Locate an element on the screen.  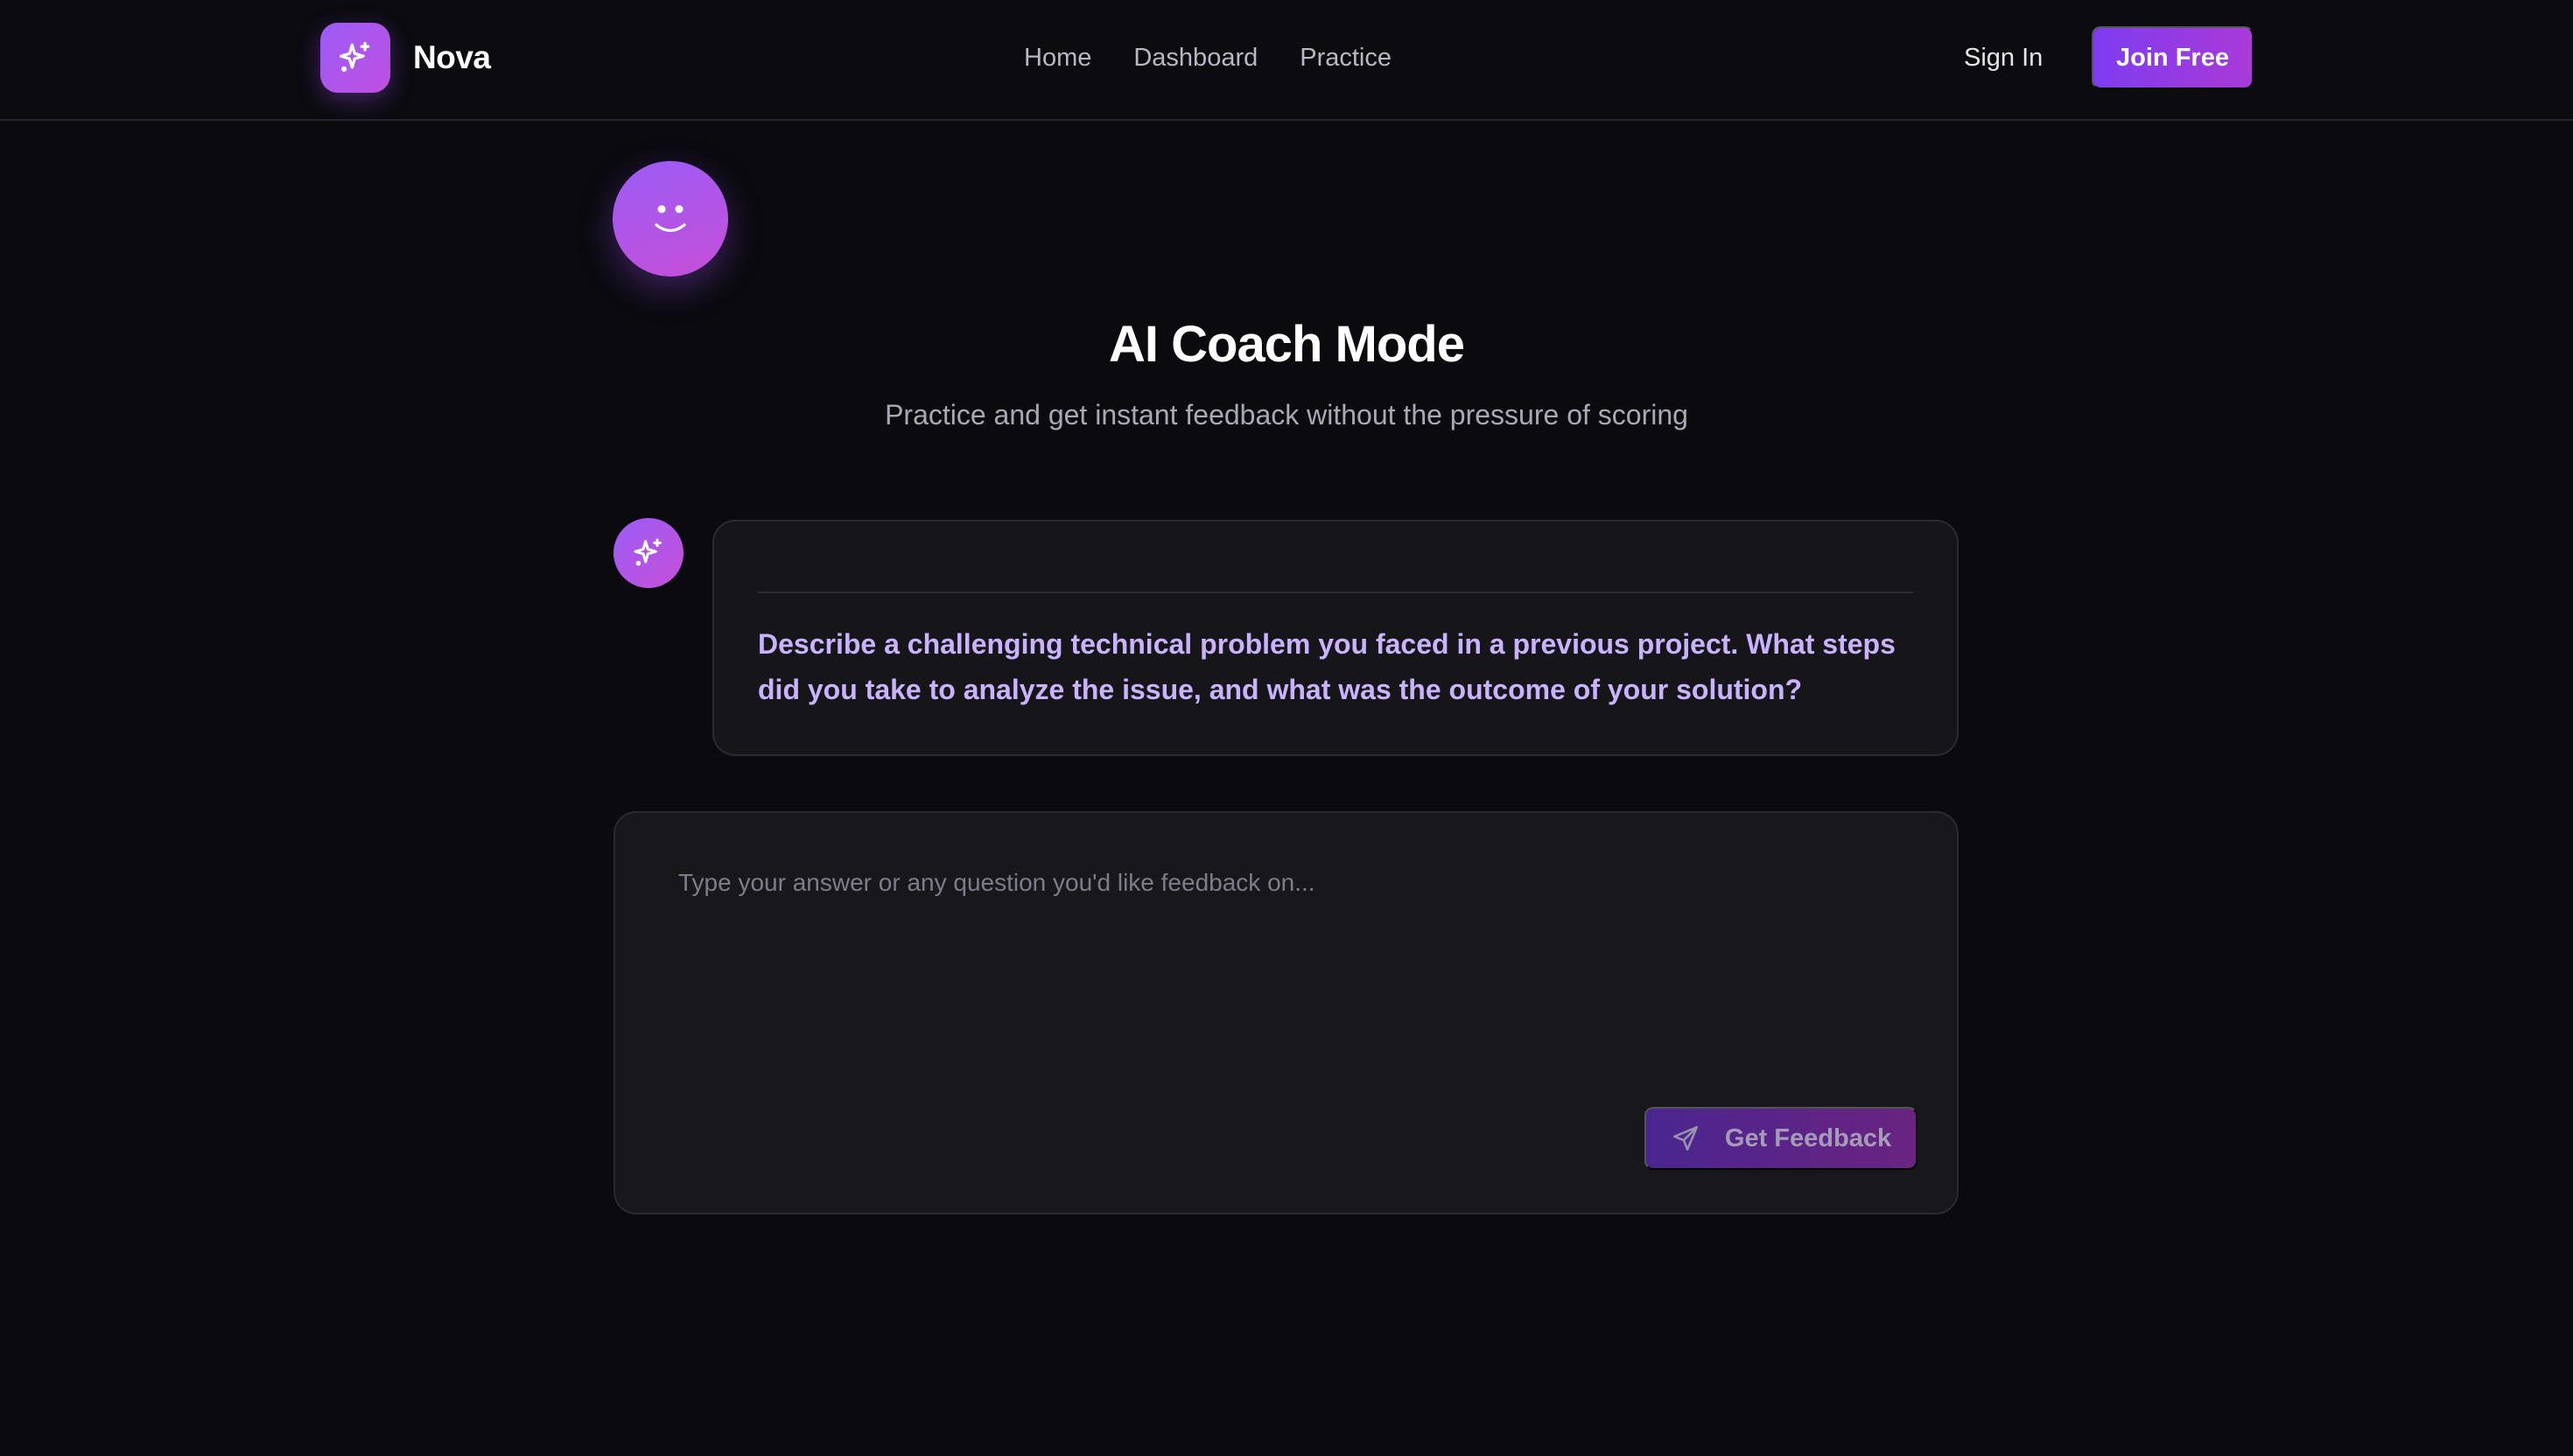
coach-bot-avatar is located at coordinates (648, 553).